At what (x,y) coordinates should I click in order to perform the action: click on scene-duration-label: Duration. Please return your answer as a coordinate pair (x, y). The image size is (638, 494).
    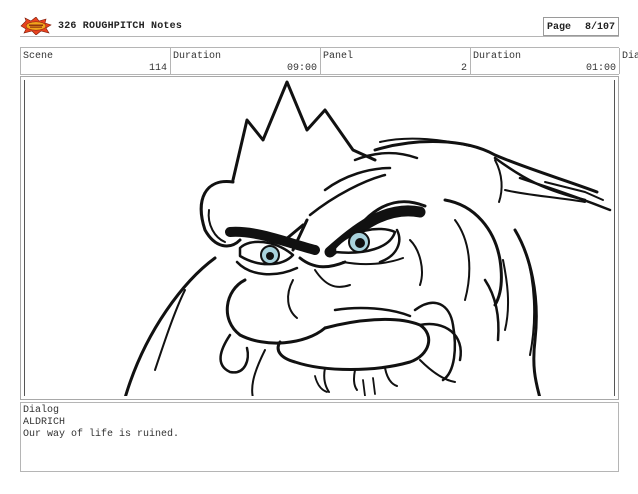
    Looking at the image, I should click on (197, 56).